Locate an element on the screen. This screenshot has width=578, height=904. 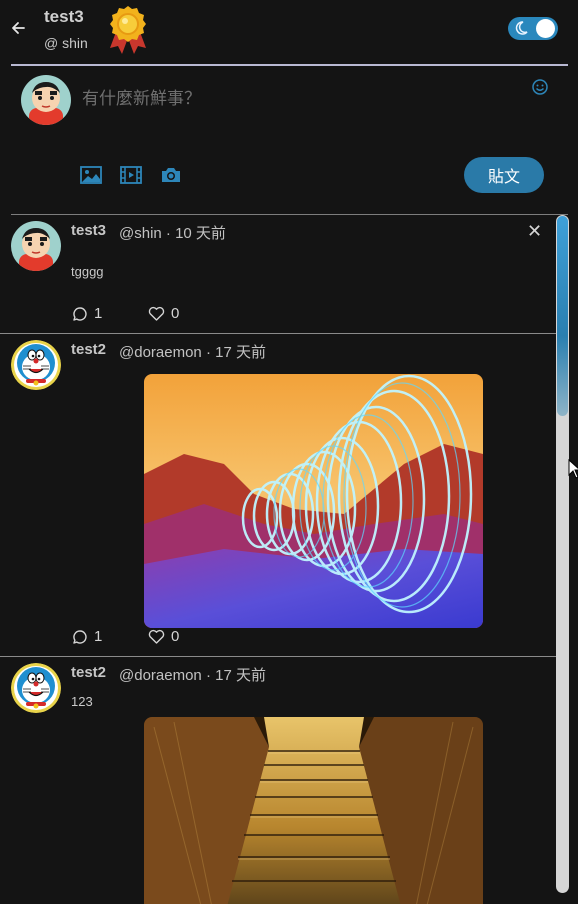
scrollbar-thumb is located at coordinates (562, 316).